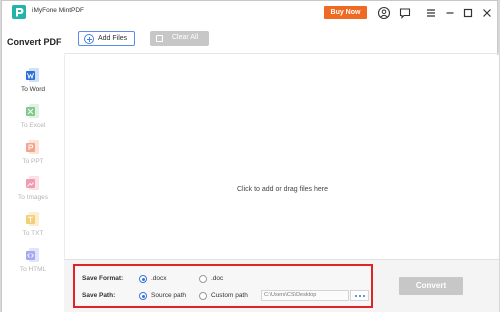 This screenshot has height=312, width=500. Describe the element at coordinates (33, 264) in the screenshot. I see `sidebar-item-to-html: To HTML` at that location.